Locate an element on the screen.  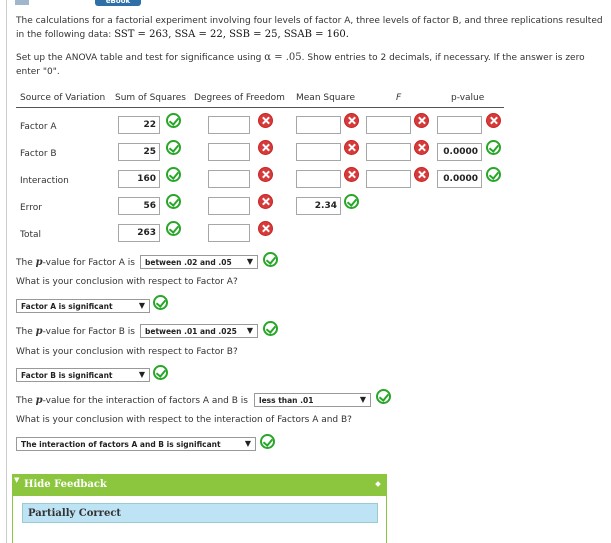
pvalue-factor-a-select: between .02 and .05 ▼ is located at coordinates (199, 262).